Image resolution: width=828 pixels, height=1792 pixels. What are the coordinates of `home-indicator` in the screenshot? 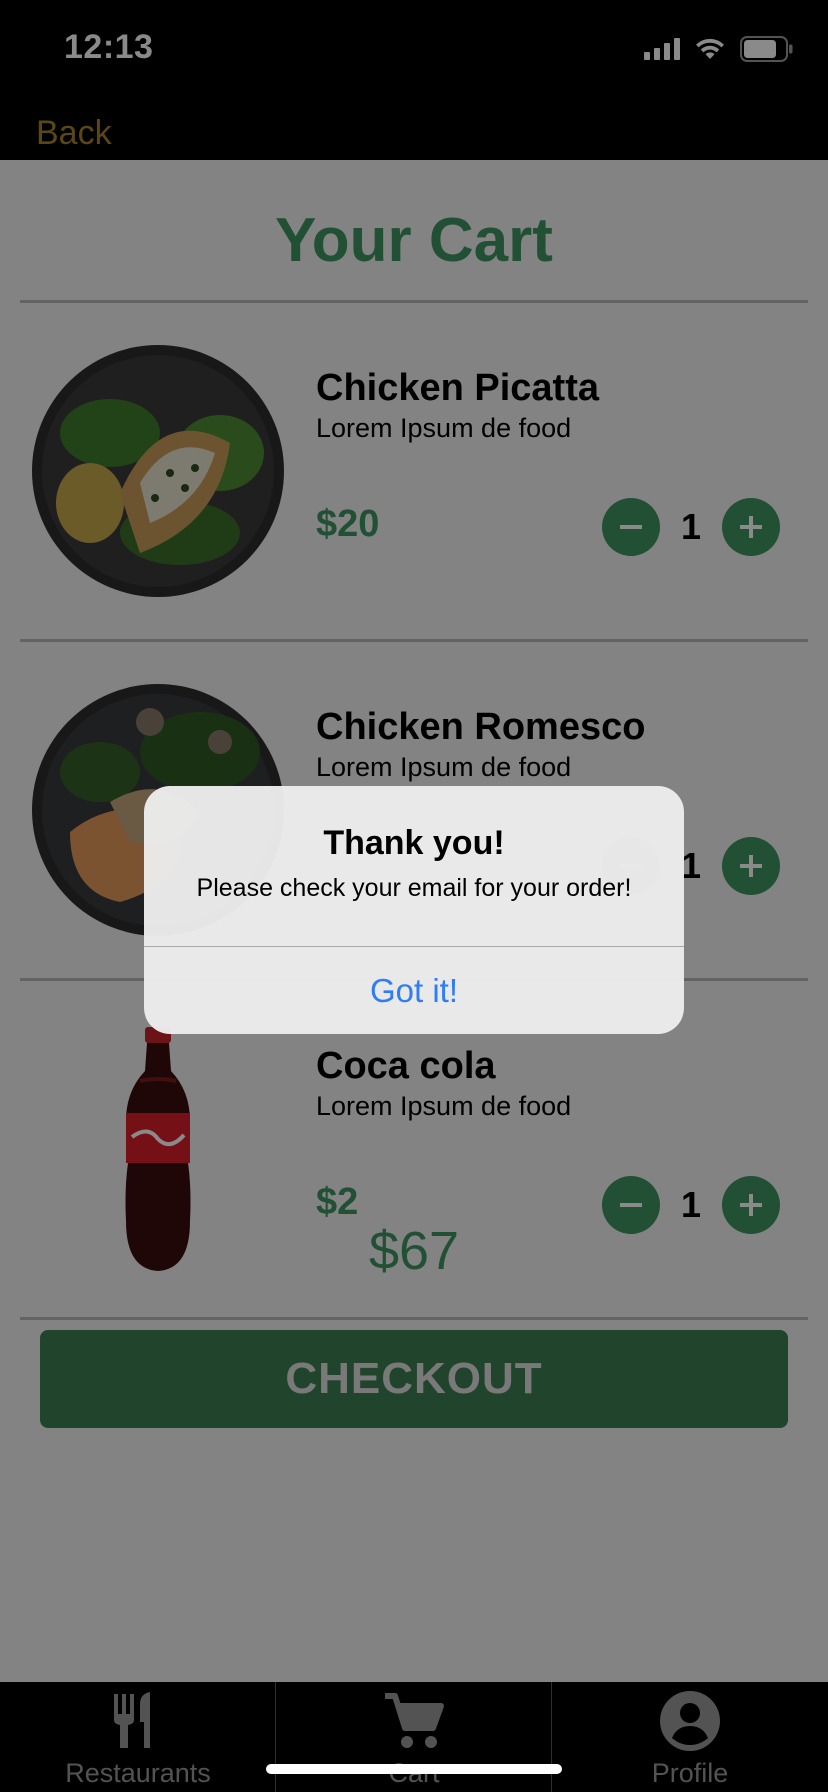 It's located at (414, 1769).